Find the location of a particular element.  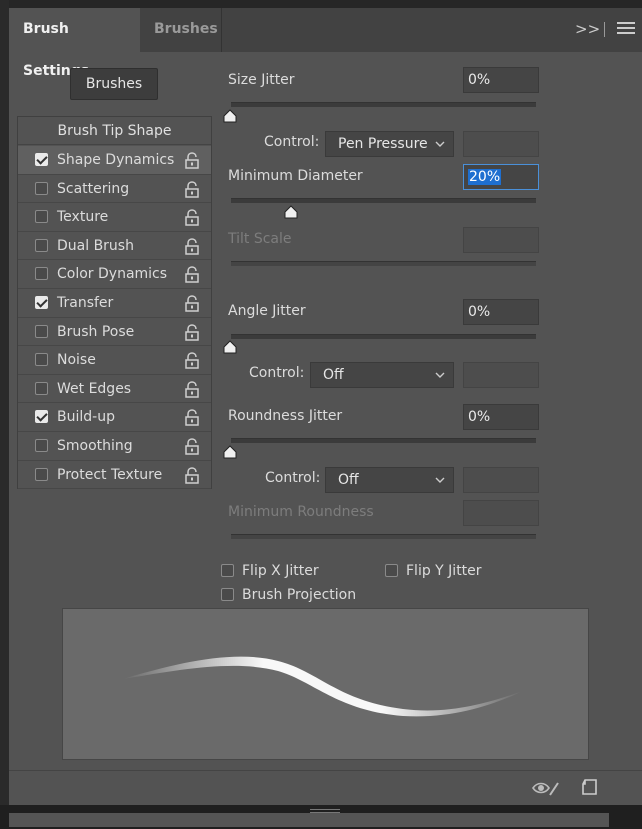

brush-option-smoothing: Smoothing is located at coordinates (114, 446).